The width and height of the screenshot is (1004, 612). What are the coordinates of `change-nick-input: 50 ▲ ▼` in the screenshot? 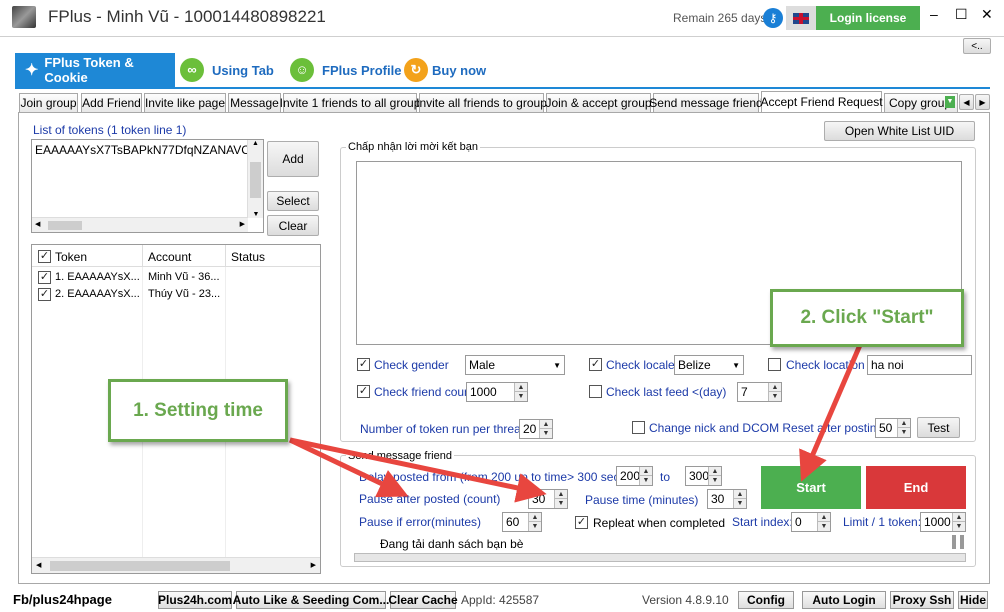 It's located at (893, 428).